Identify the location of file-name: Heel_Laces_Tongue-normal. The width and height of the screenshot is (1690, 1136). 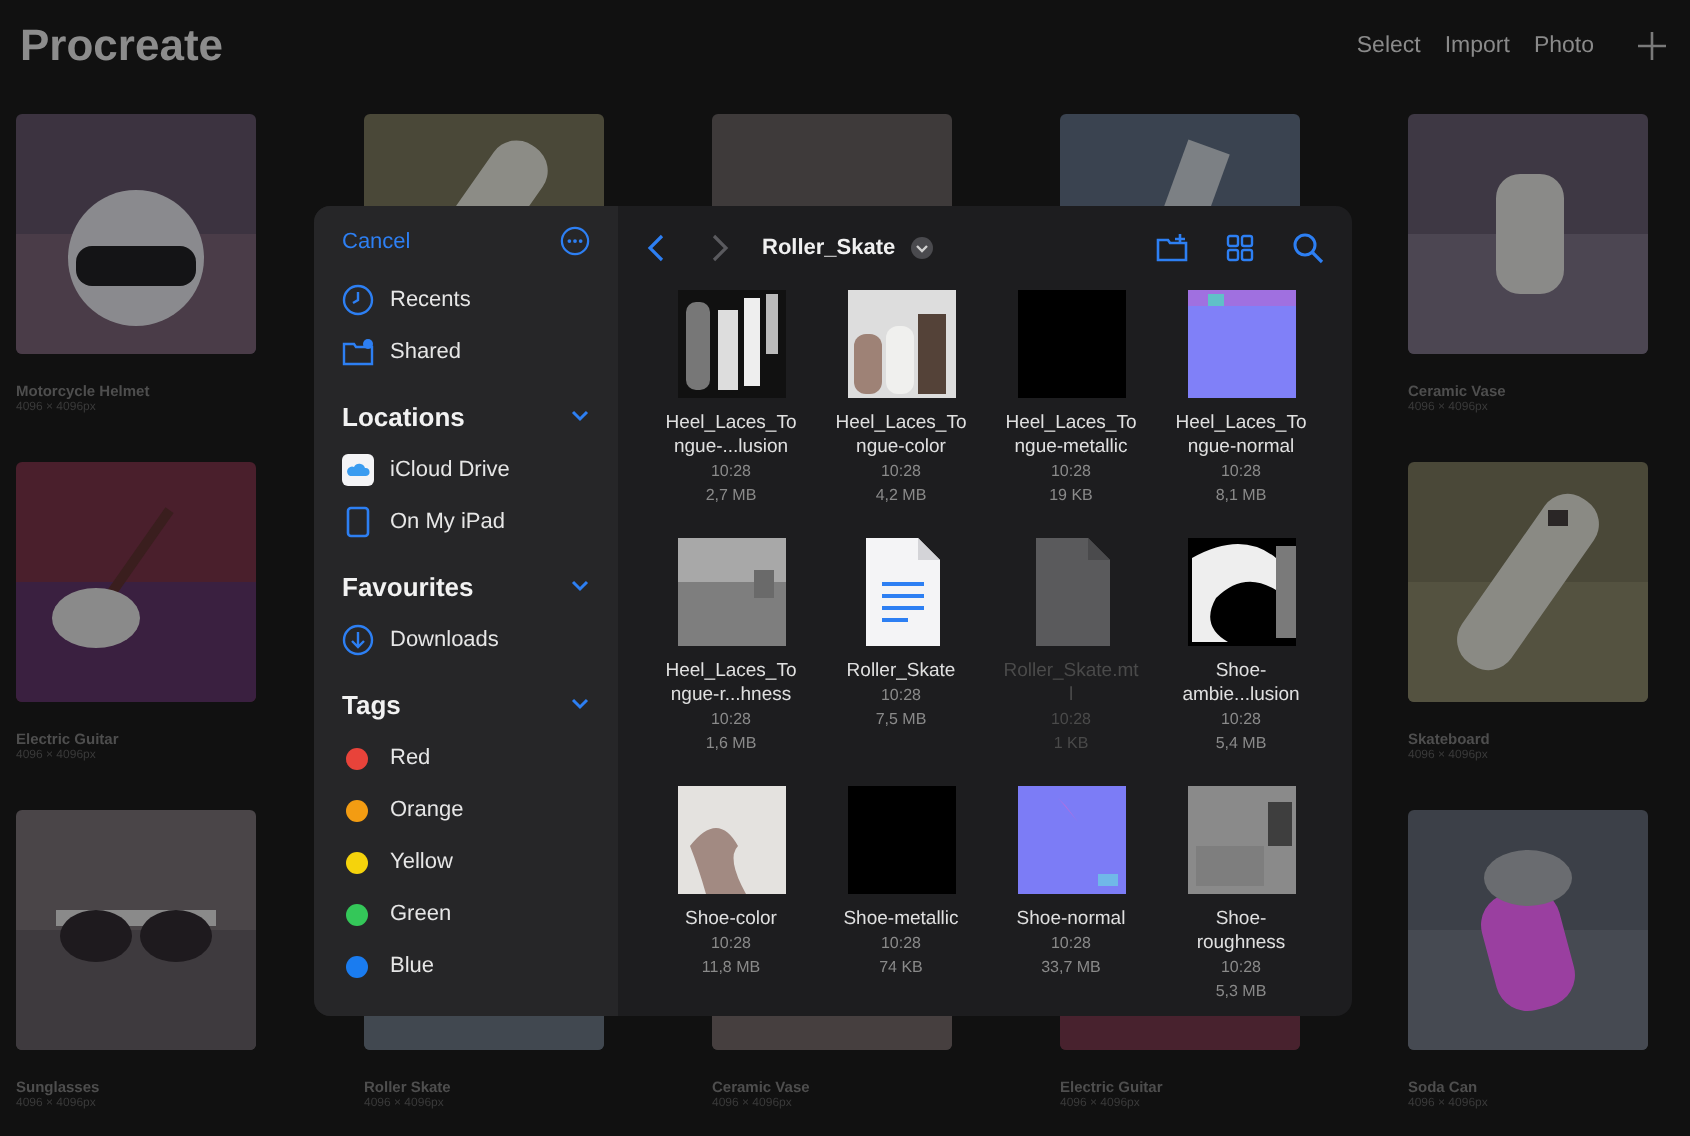
(1241, 436).